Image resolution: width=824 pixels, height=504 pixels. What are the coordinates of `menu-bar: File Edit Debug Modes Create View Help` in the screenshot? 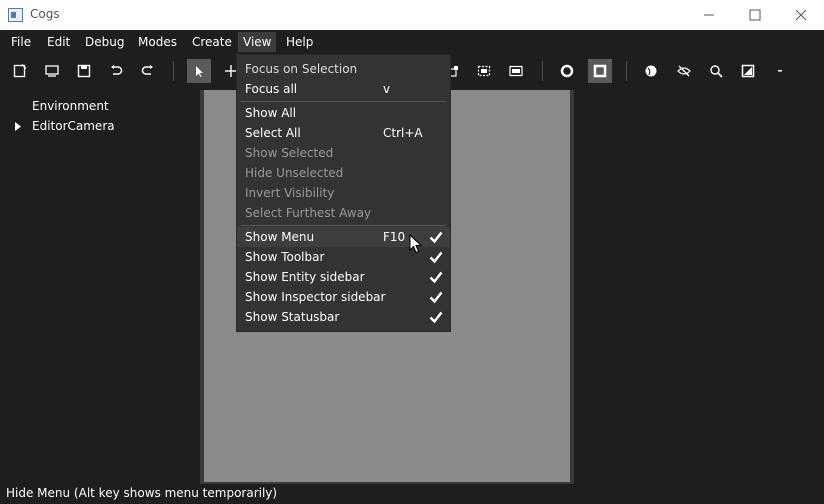 It's located at (412, 42).